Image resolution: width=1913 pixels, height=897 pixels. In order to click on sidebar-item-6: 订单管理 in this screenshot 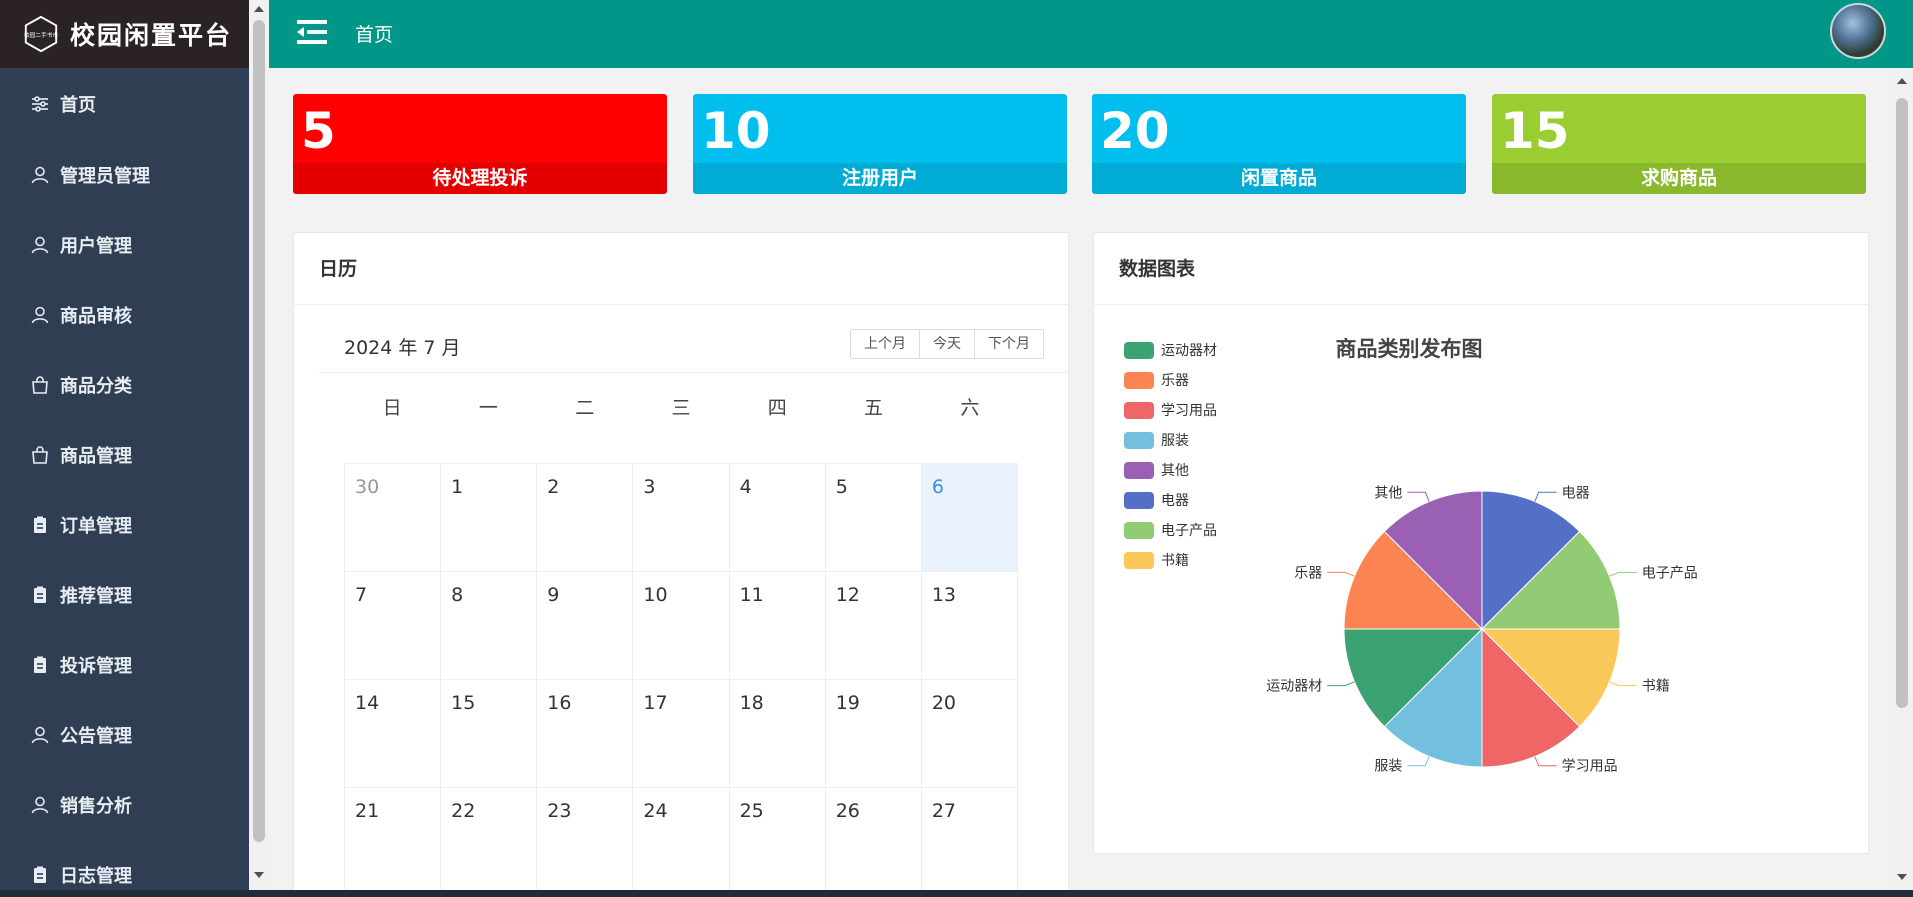, I will do `click(124, 525)`.